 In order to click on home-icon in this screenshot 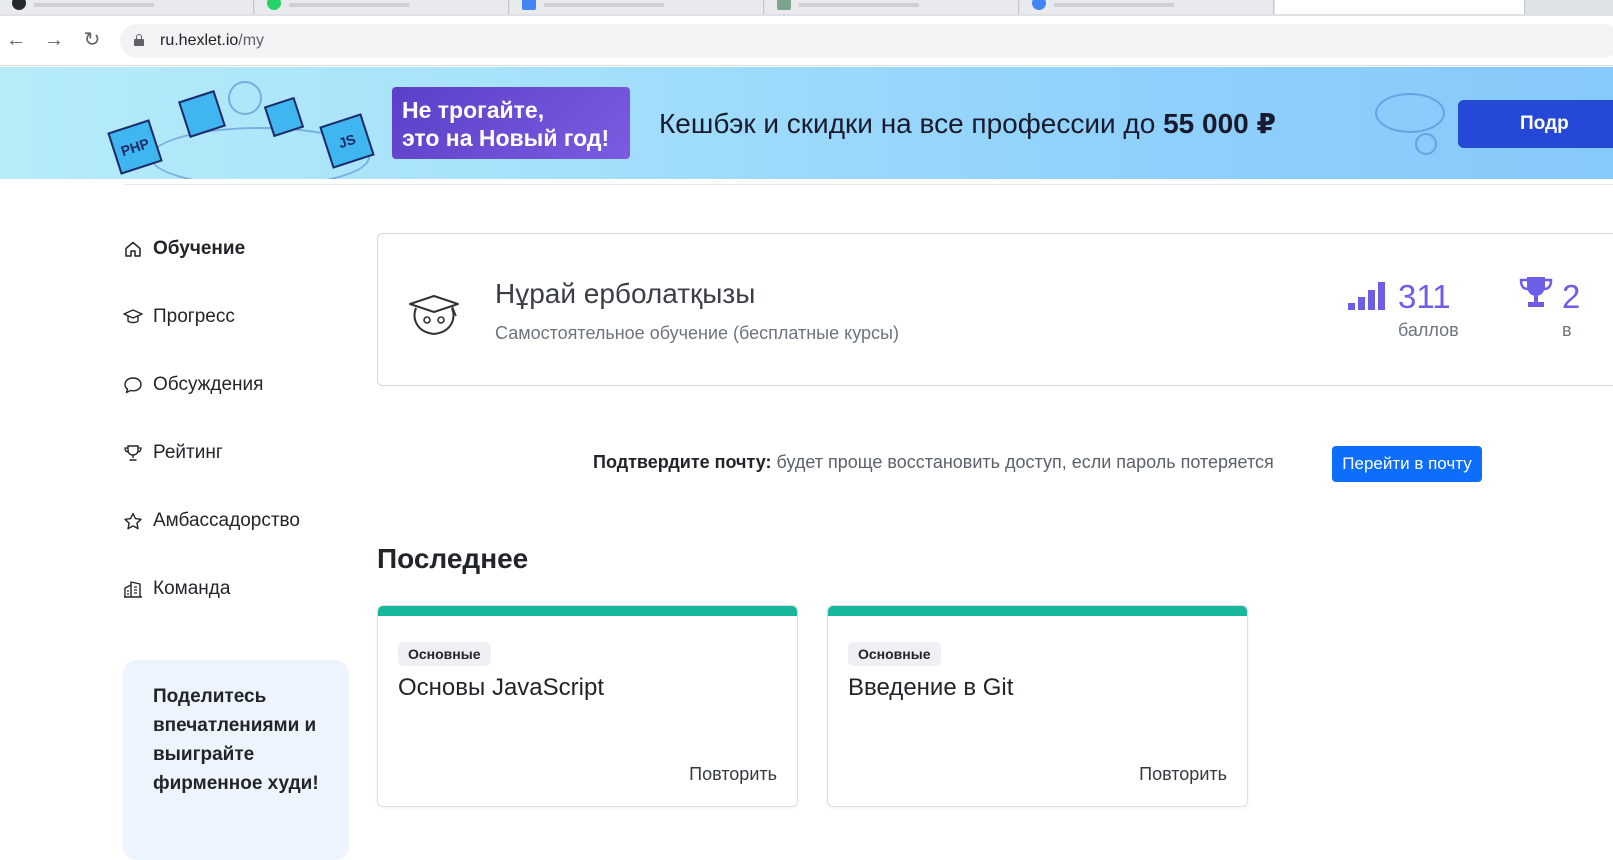, I will do `click(133, 249)`.